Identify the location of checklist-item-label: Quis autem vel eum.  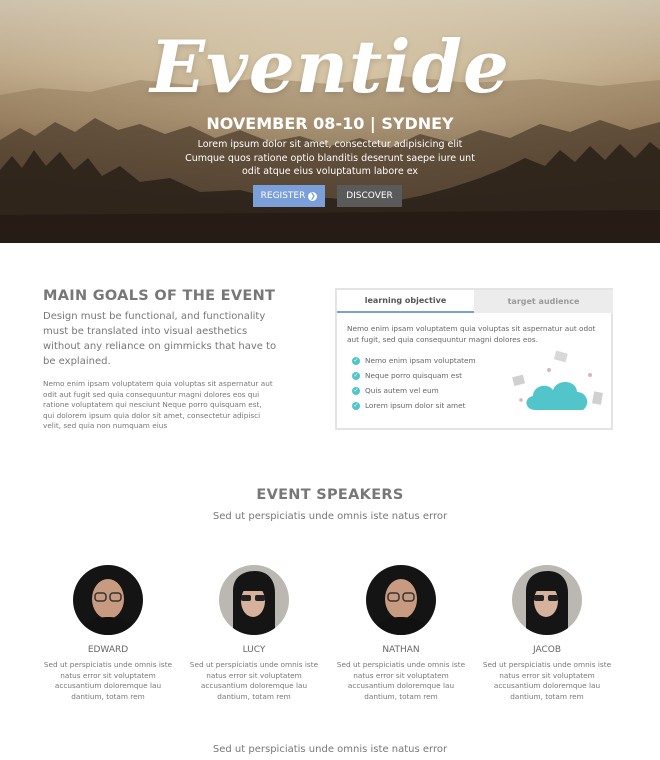
(402, 390).